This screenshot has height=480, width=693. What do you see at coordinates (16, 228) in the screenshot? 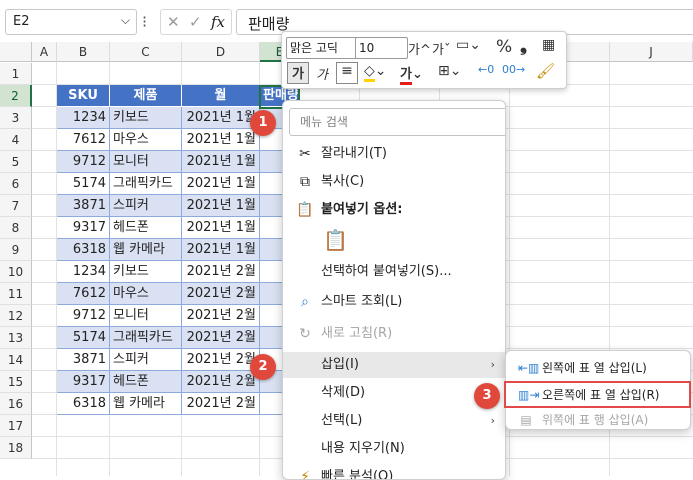
I see `row-header-8: 8` at bounding box center [16, 228].